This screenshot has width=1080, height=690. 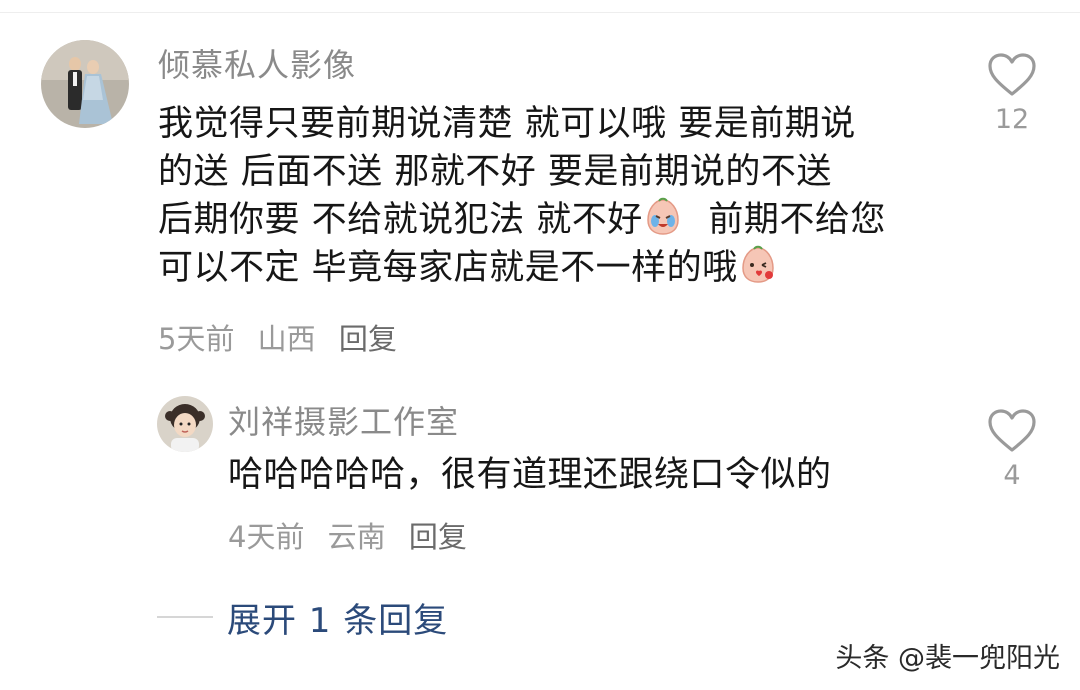 I want to click on author-name: 倾慕私人影像, so click(x=257, y=63).